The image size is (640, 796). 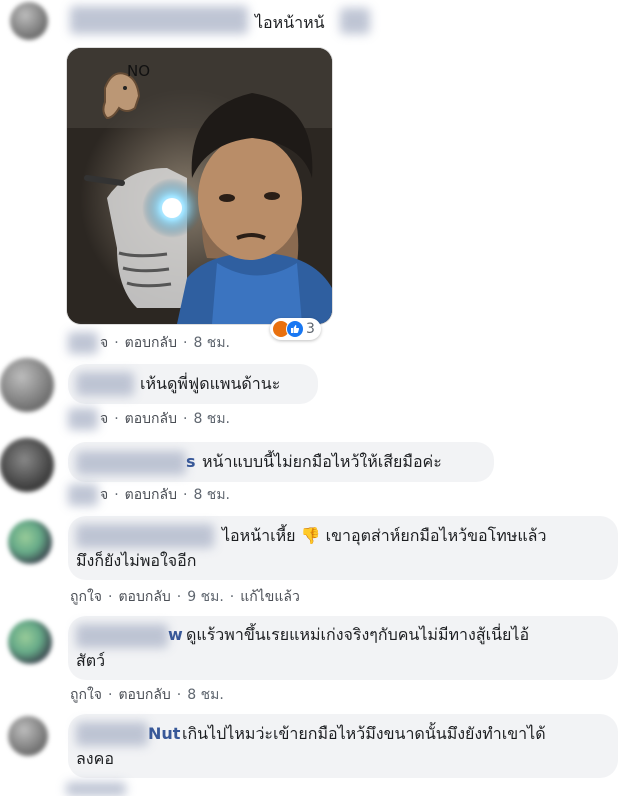 I want to click on thumbs-down-emoji-icon: 👎, so click(x=310, y=535).